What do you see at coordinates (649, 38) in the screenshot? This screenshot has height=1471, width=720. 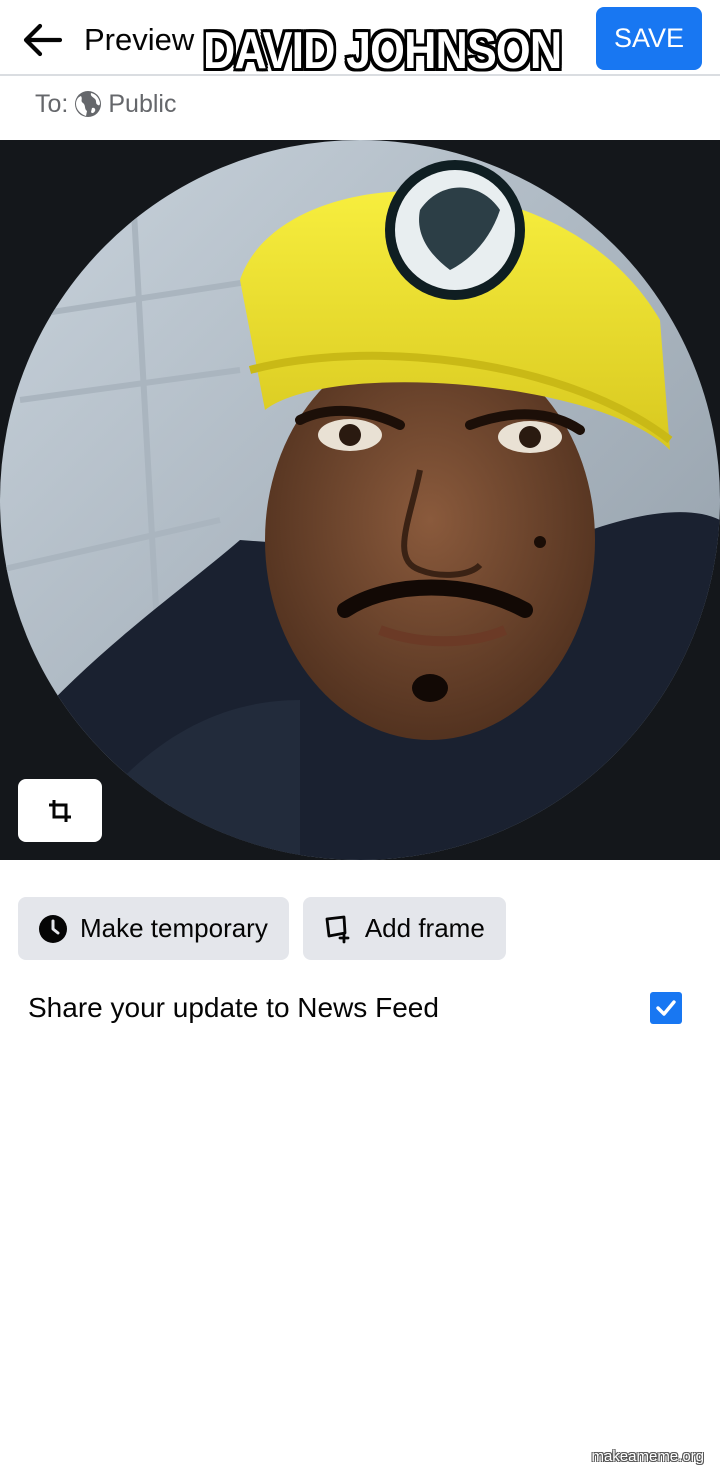 I see `save-button: SAVE` at bounding box center [649, 38].